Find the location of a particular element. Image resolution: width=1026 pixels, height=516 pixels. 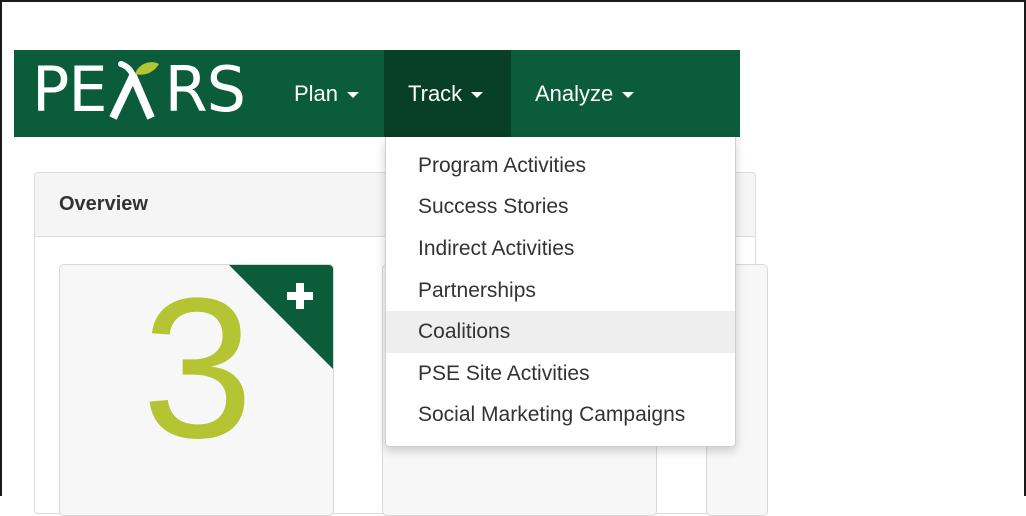

menu-item-indirect-activities: Indirect Activities is located at coordinates (560, 249).